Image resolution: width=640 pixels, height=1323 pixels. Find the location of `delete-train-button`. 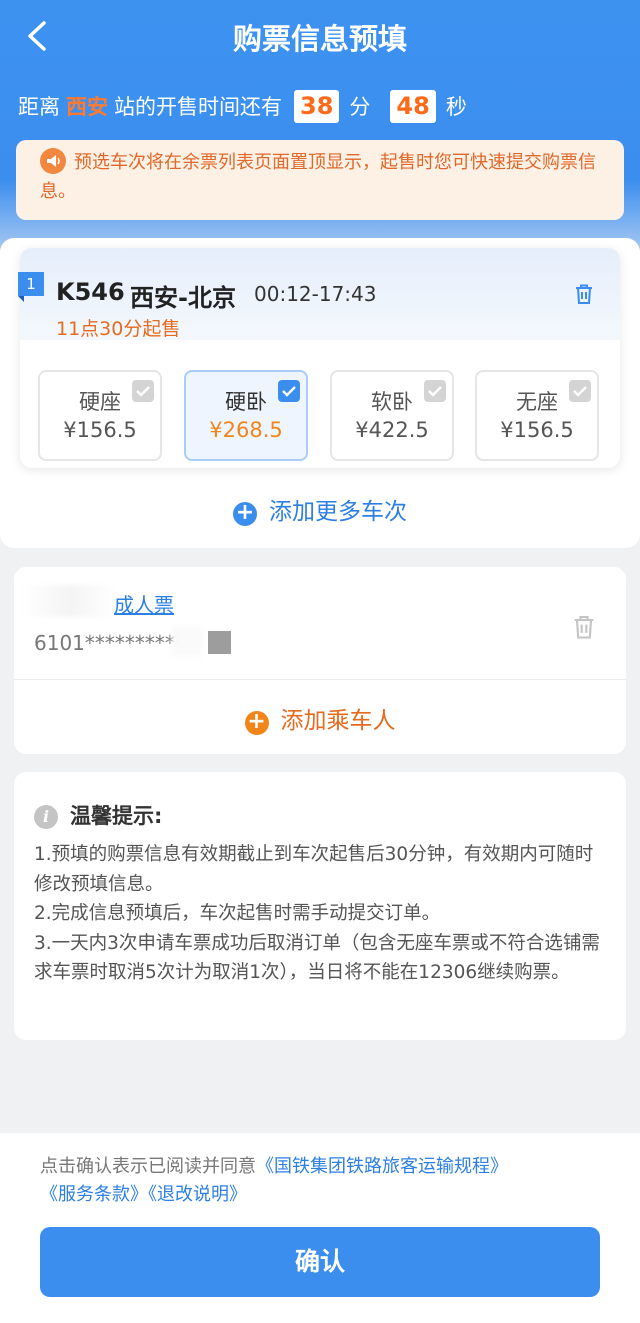

delete-train-button is located at coordinates (584, 296).